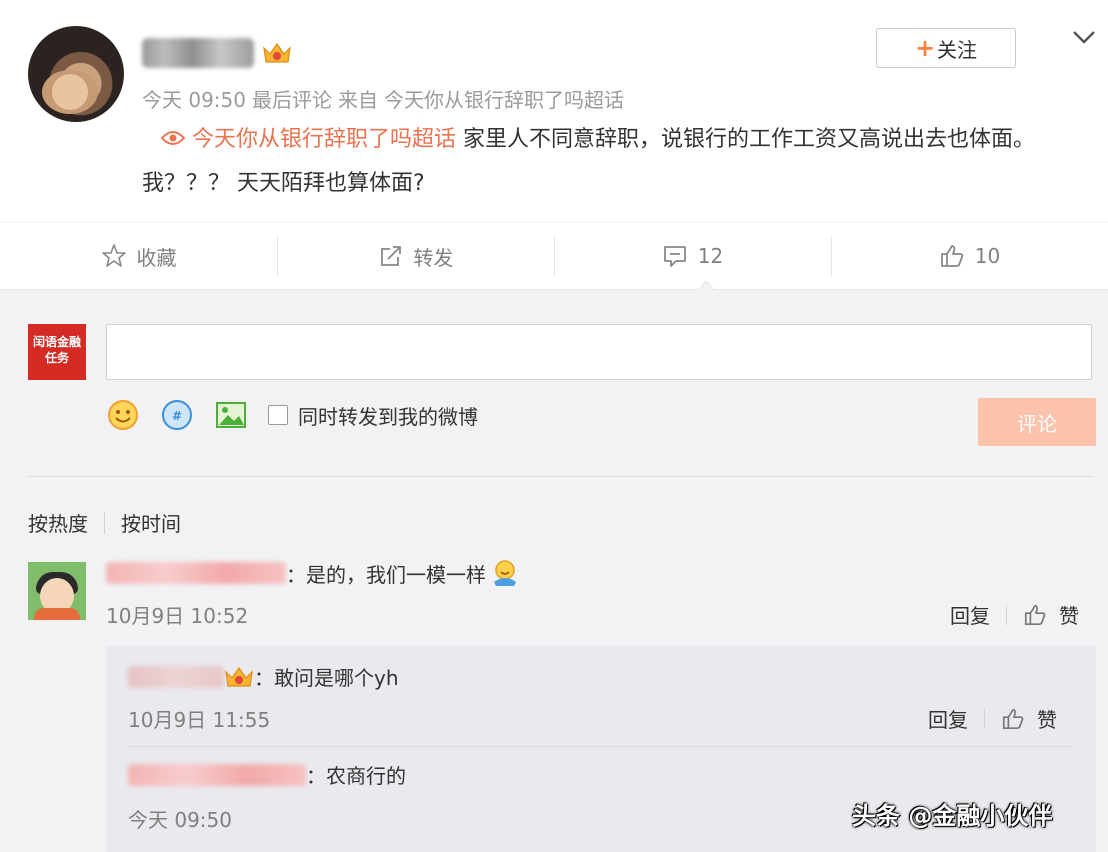 The width and height of the screenshot is (1108, 852). What do you see at coordinates (358, 100) in the screenshot?
I see `from-label: 来自` at bounding box center [358, 100].